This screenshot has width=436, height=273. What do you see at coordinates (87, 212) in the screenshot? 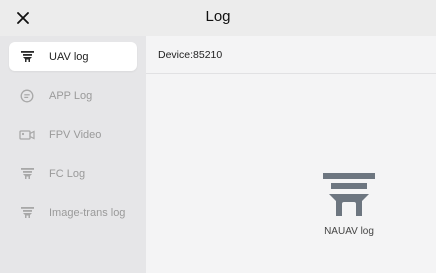
I see `sidebar-item-label: Image-trans log` at bounding box center [87, 212].